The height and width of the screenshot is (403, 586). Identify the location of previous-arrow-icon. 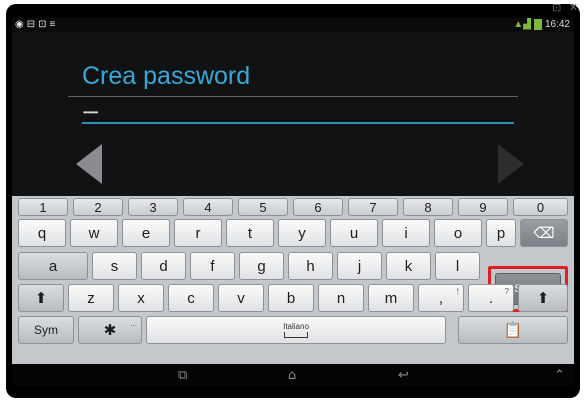
(89, 164).